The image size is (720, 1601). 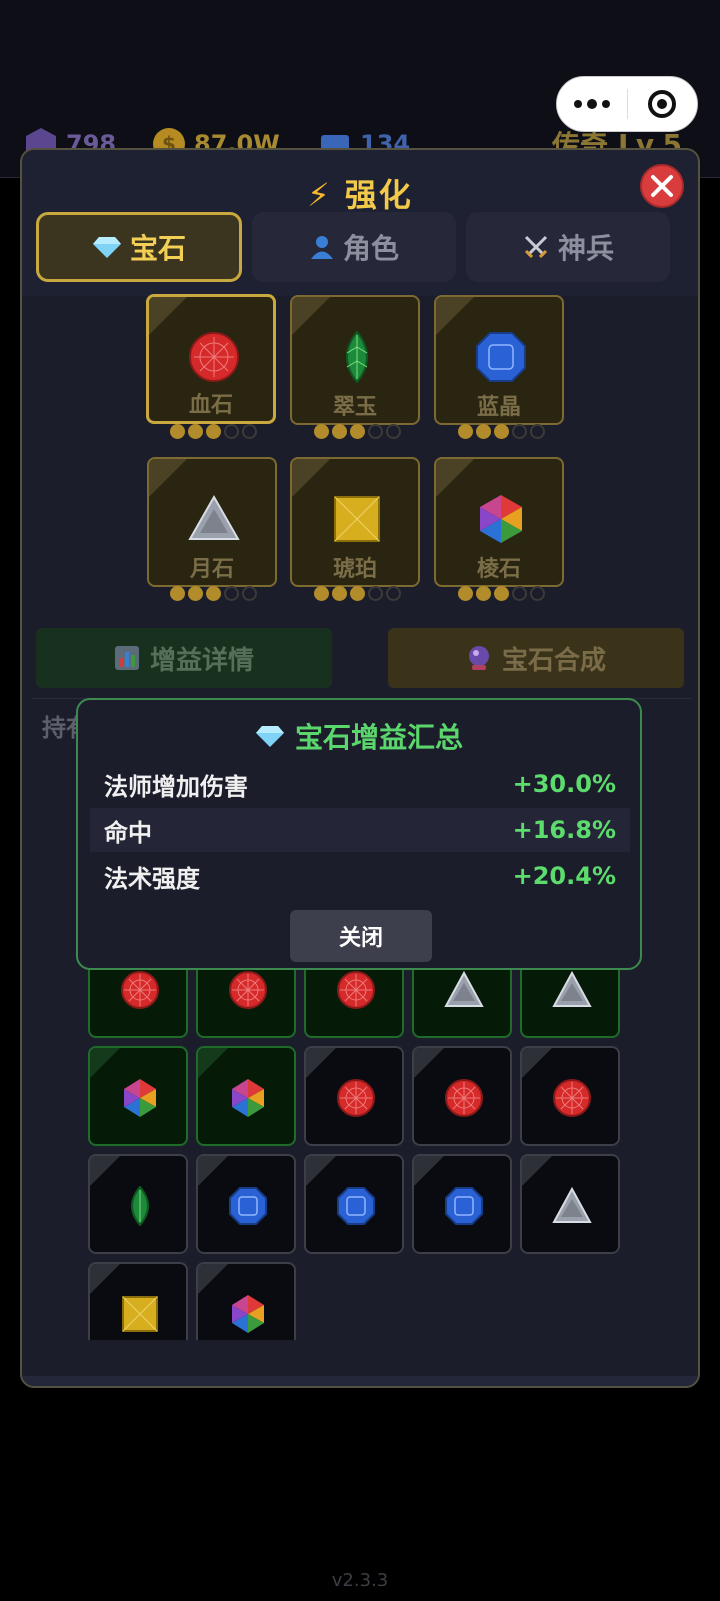 I want to click on panel-title: ⚡ 强化, so click(x=360, y=193).